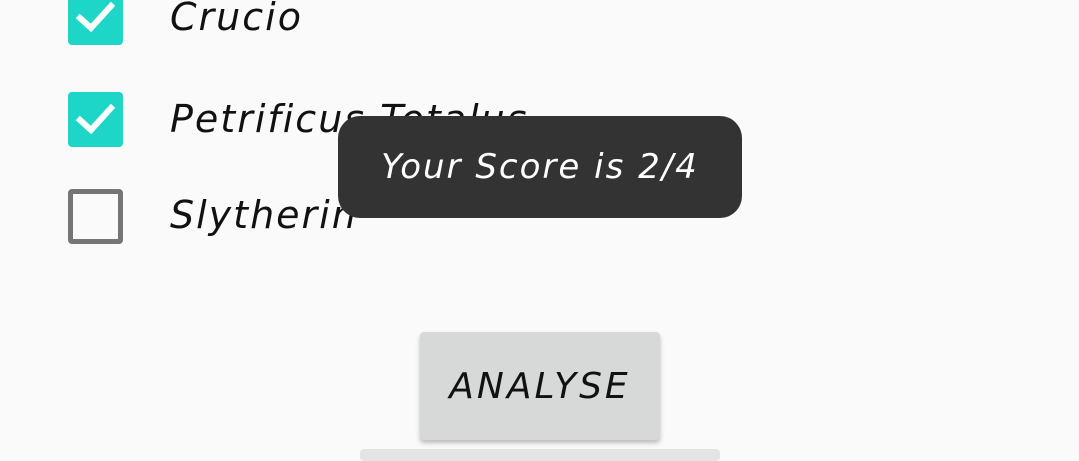 This screenshot has height=461, width=1079. I want to click on analyse-button-label: ANALYSE, so click(540, 386).